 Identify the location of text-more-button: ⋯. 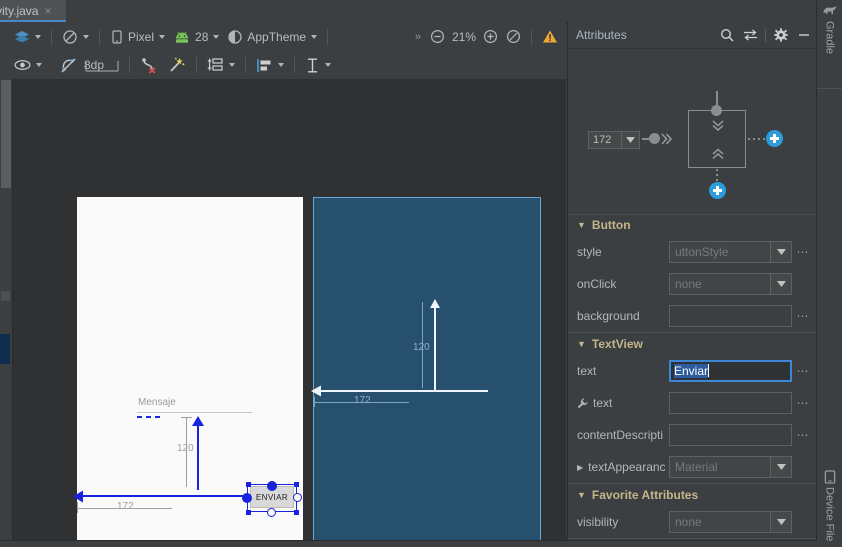
(803, 371).